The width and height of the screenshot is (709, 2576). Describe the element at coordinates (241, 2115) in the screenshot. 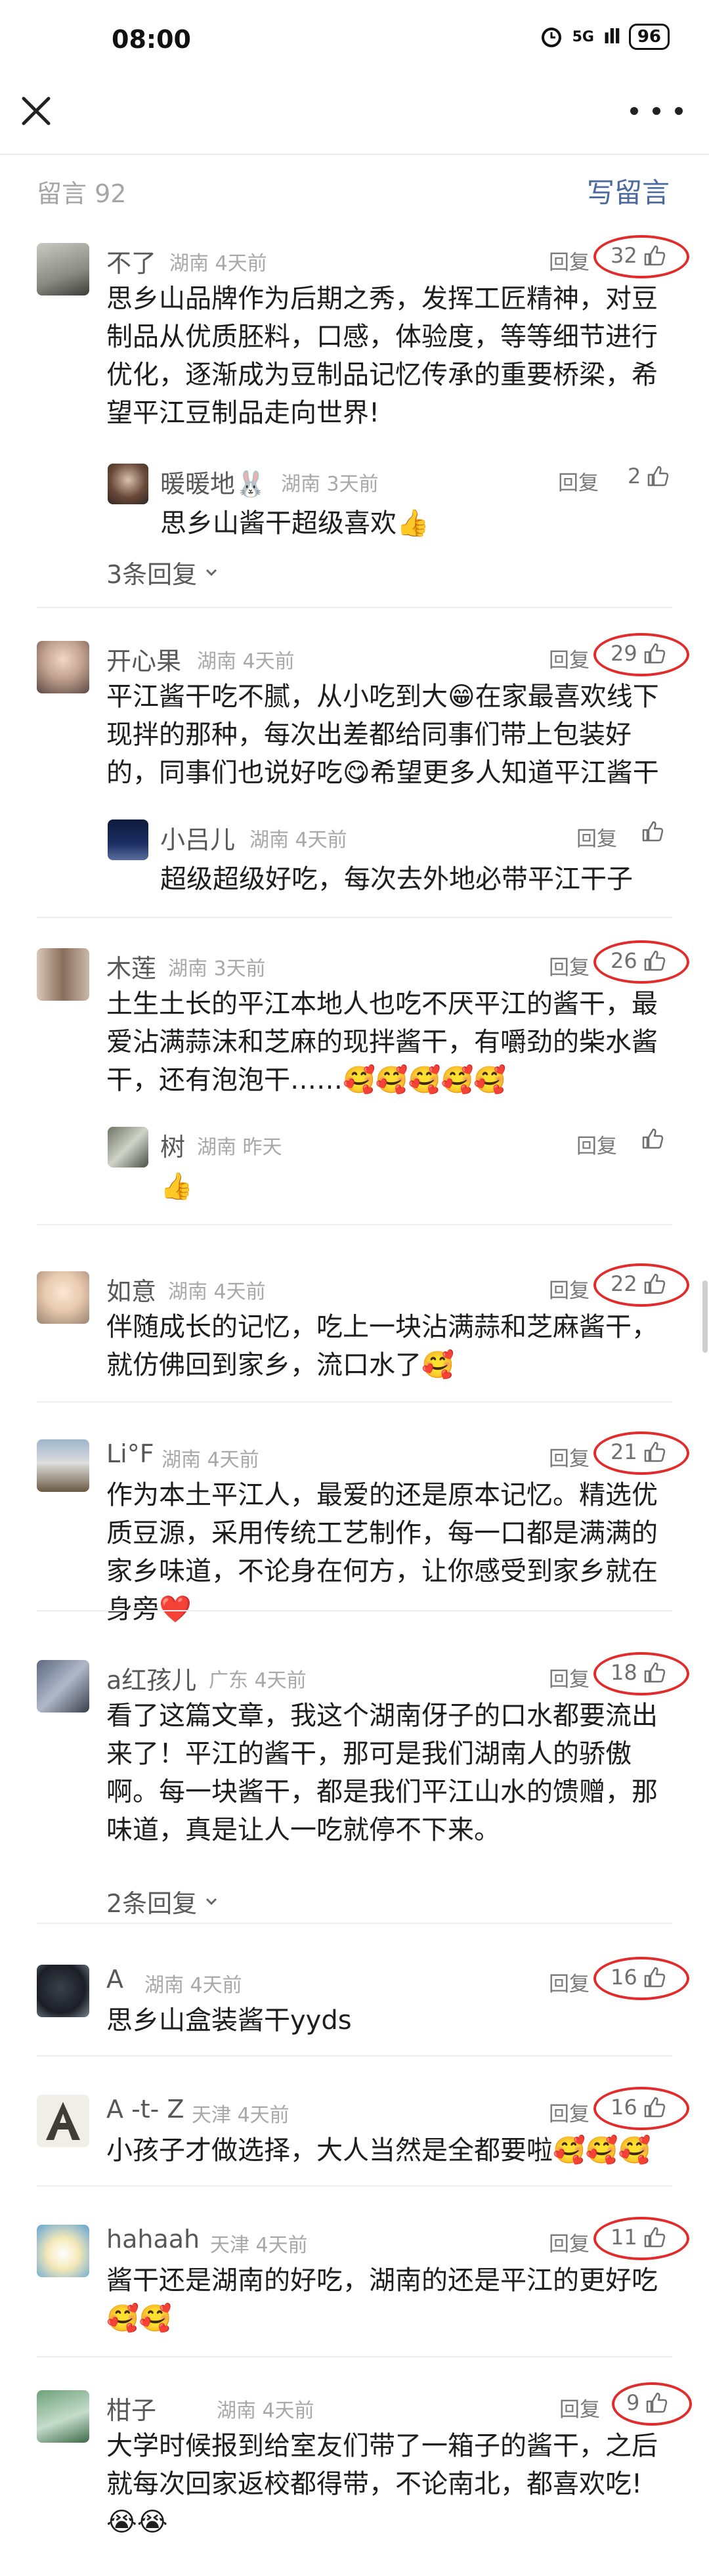

I see `comment-meta: 天津 4天前` at that location.